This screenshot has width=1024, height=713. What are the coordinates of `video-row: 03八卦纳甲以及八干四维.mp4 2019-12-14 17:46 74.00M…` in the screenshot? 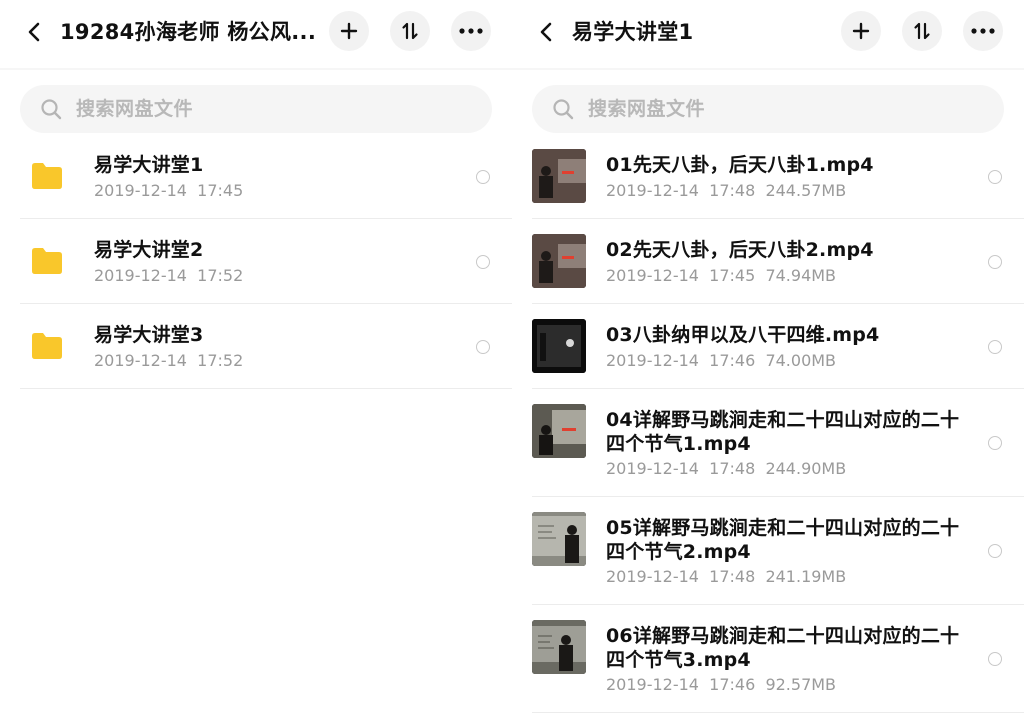 It's located at (778, 346).